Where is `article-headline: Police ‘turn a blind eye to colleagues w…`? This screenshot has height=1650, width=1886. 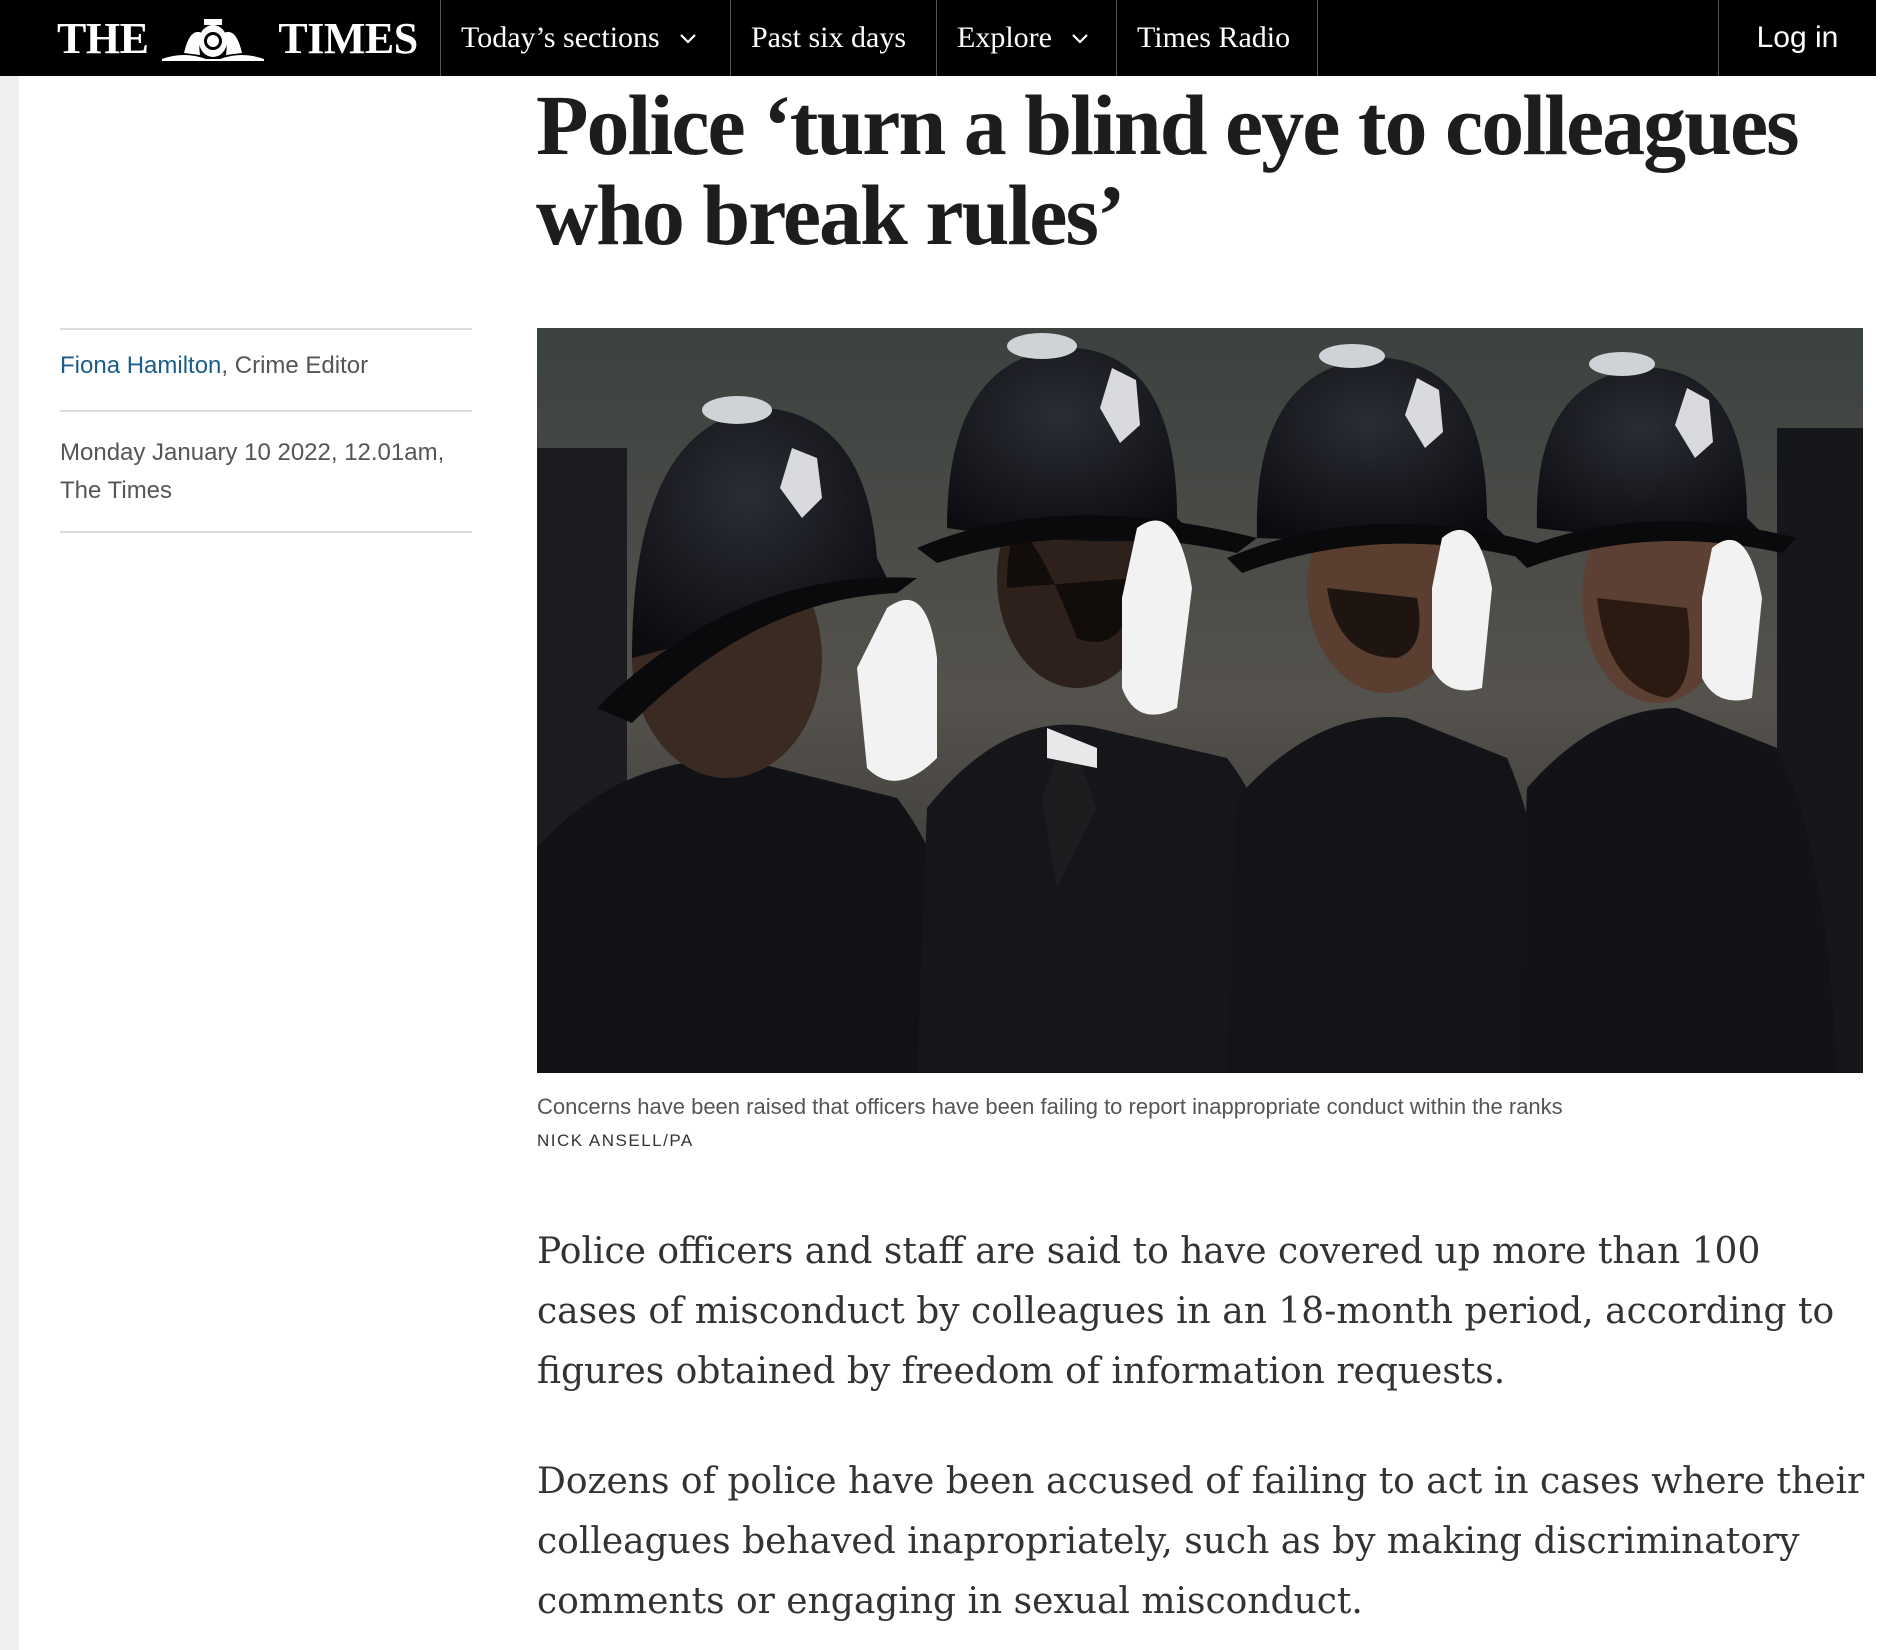
article-headline: Police ‘turn a blind eye to colleagues w… is located at coordinates (1168, 170).